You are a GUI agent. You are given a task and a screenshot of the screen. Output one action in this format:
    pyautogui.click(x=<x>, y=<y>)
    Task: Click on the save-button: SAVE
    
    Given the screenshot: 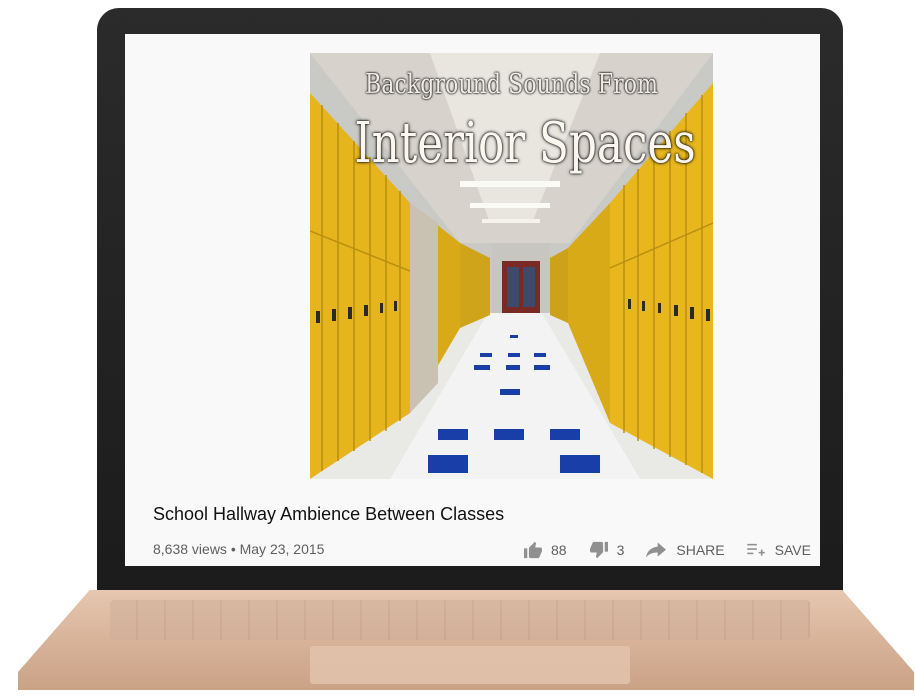 What is the action you would take?
    pyautogui.click(x=778, y=550)
    